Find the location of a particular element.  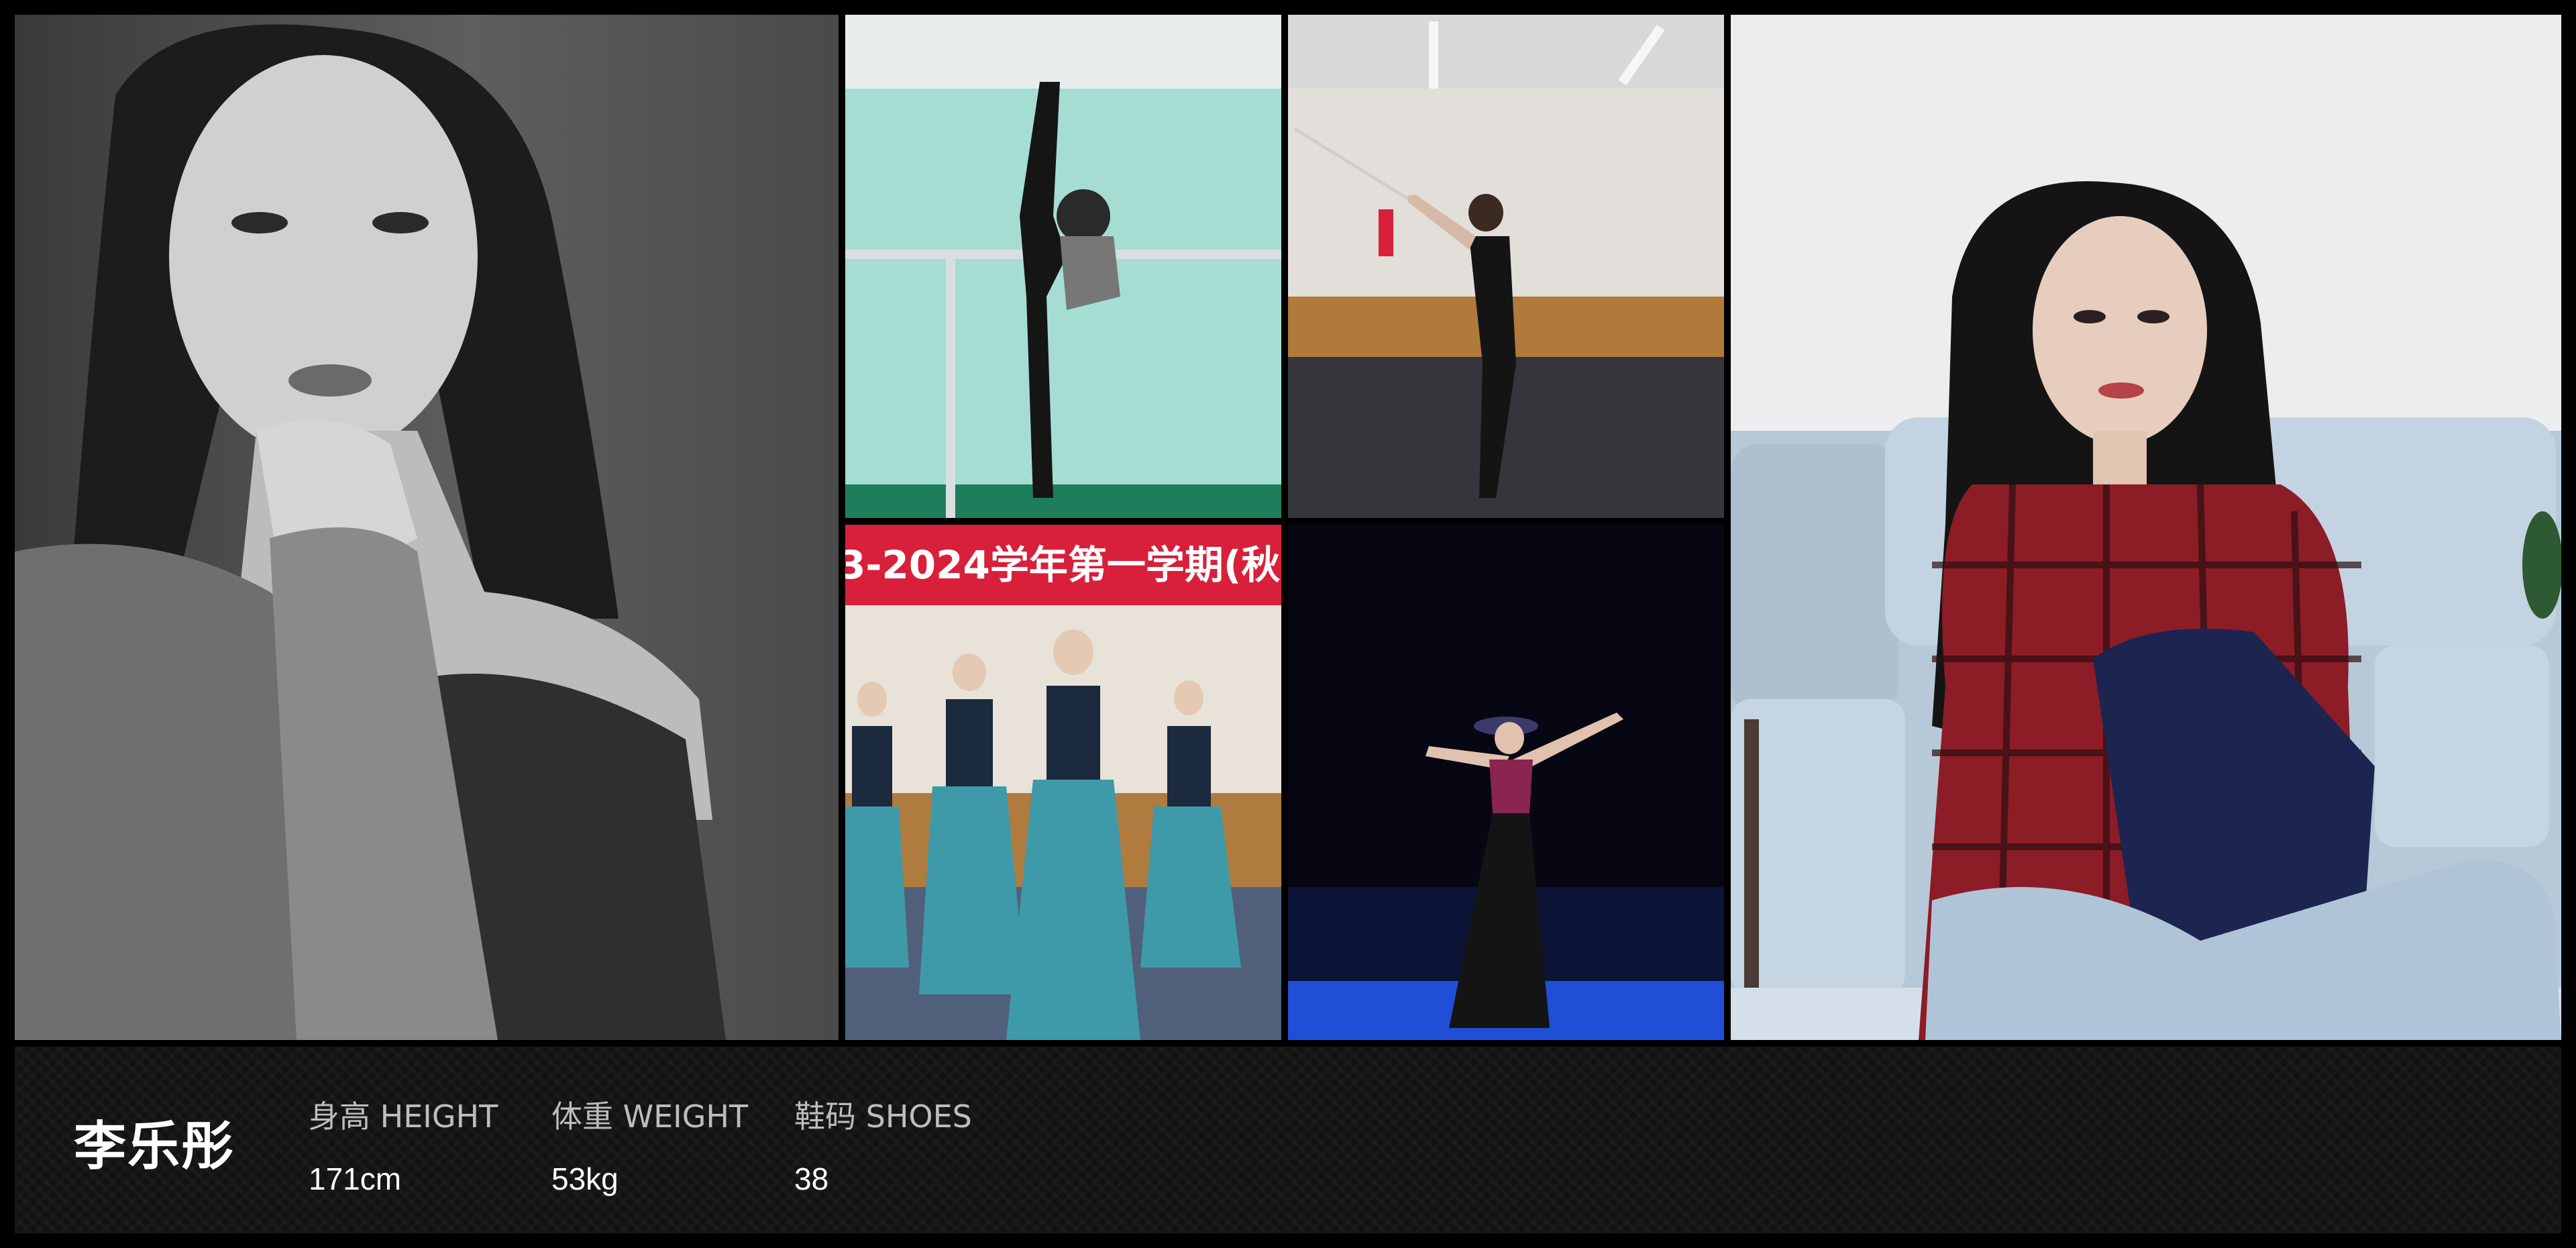

stat-height-value: 171cm is located at coordinates (355, 1179).